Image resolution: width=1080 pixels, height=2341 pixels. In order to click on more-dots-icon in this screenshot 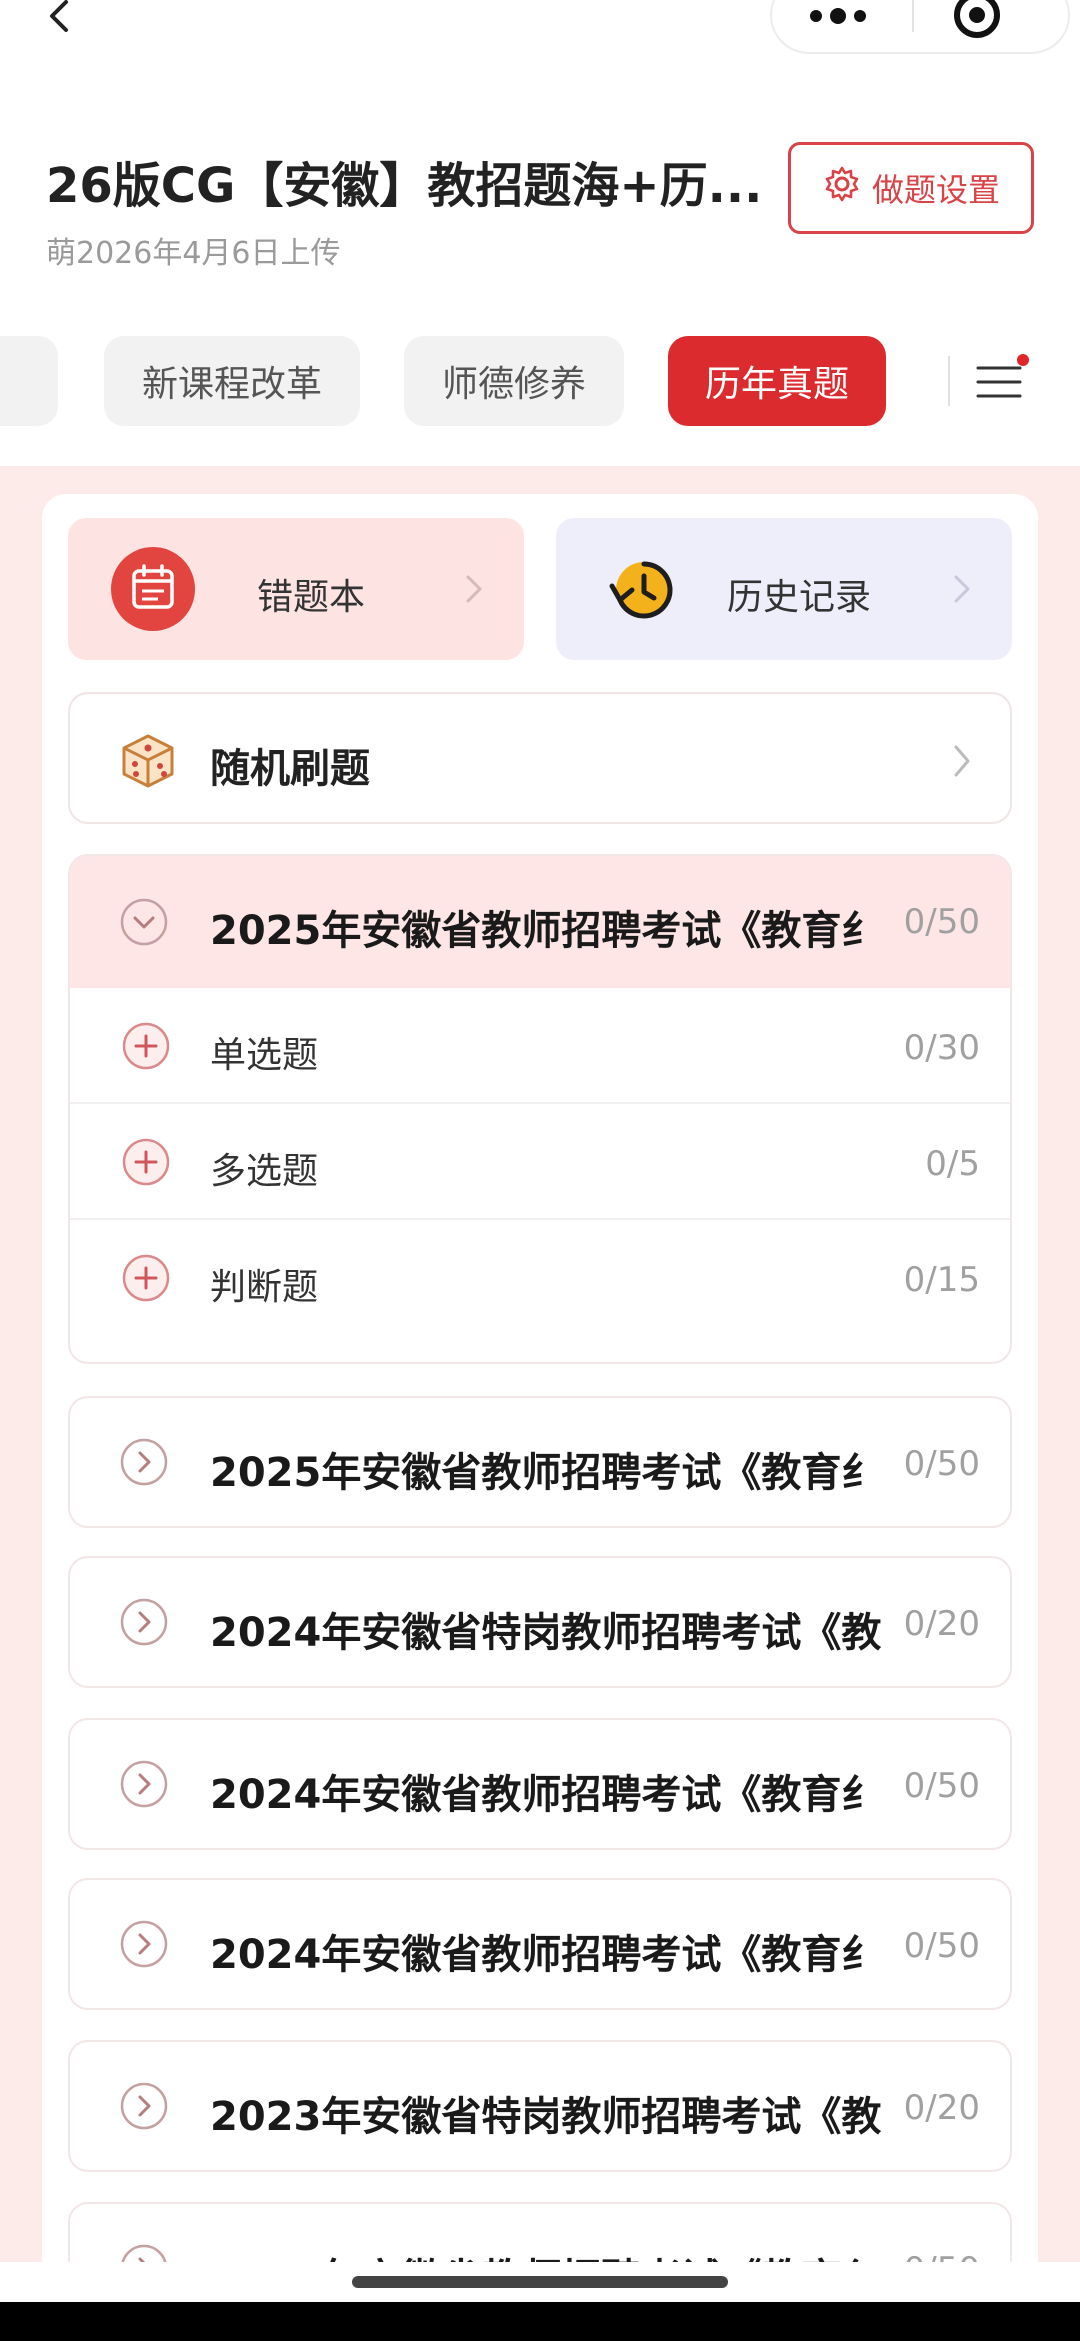, I will do `click(838, 18)`.